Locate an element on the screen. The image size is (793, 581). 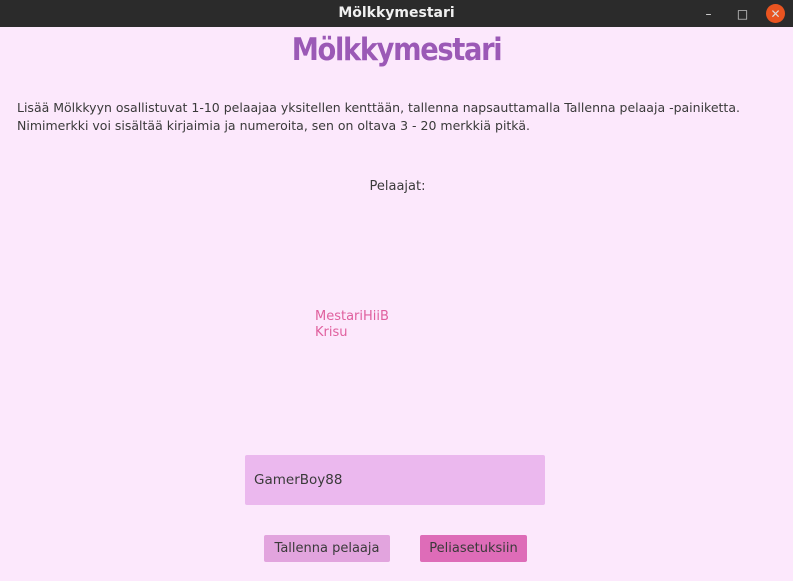
player-name-input is located at coordinates (395, 480).